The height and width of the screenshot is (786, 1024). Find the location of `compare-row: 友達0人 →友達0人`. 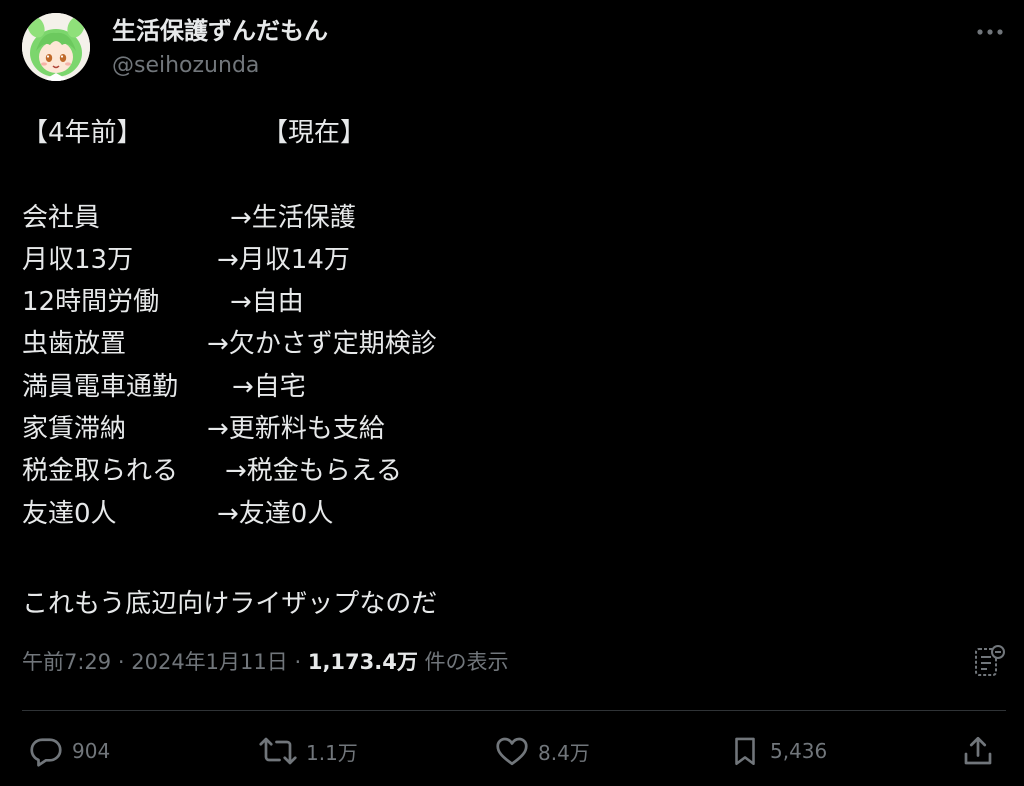

compare-row: 友達0人 →友達0人 is located at coordinates (502, 514).